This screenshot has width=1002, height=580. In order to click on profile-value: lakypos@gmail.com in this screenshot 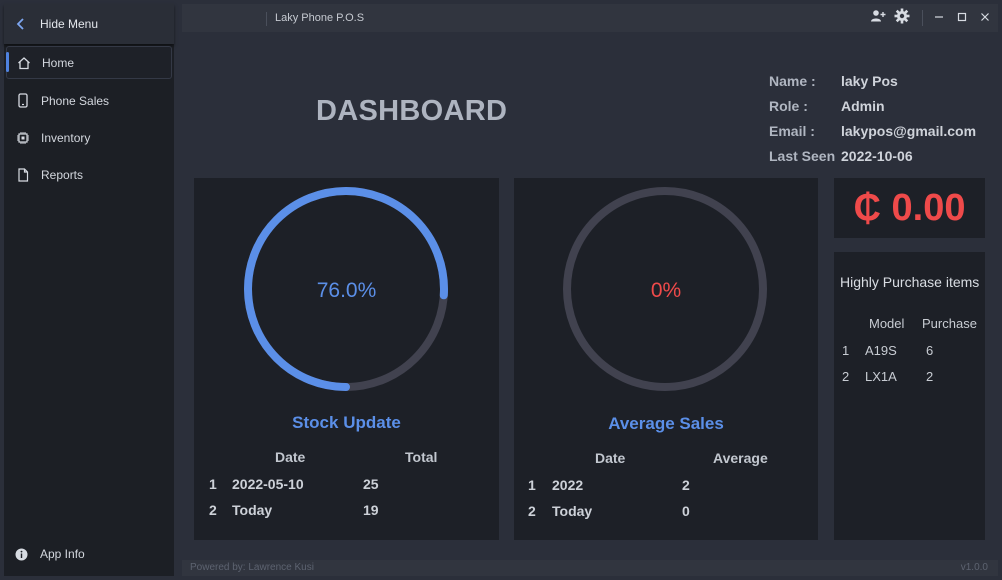, I will do `click(909, 130)`.